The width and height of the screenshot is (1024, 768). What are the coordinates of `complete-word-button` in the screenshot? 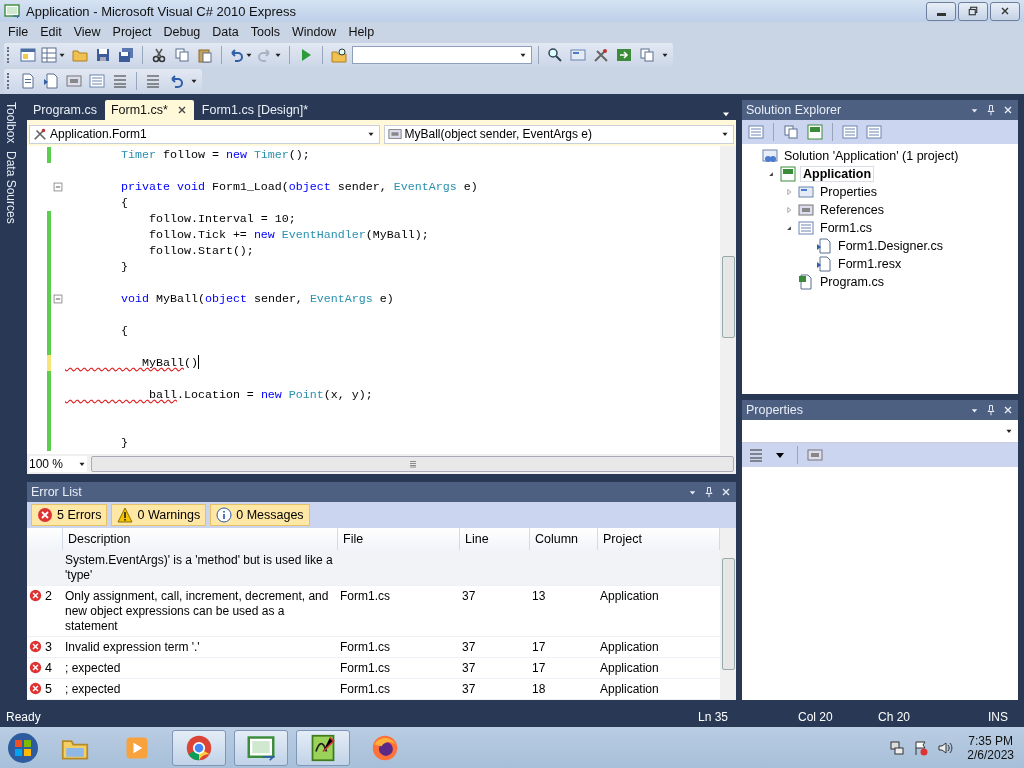 It's located at (97, 81).